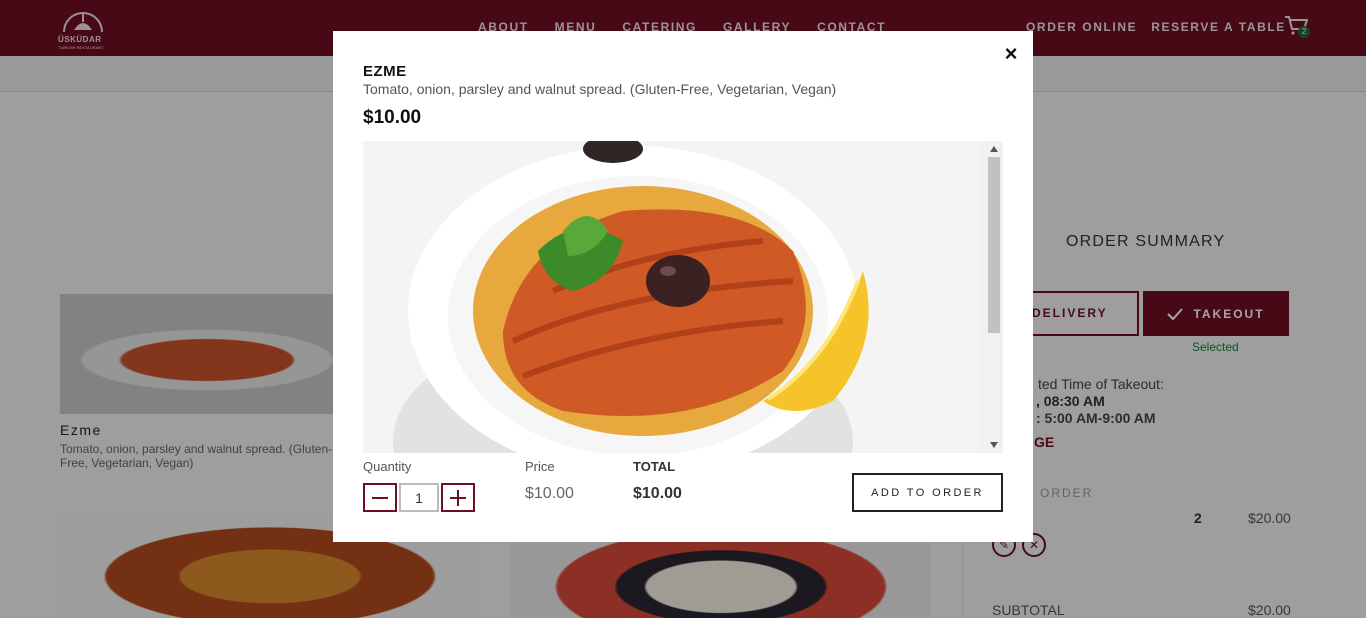  I want to click on quantity-increment-button, so click(458, 497).